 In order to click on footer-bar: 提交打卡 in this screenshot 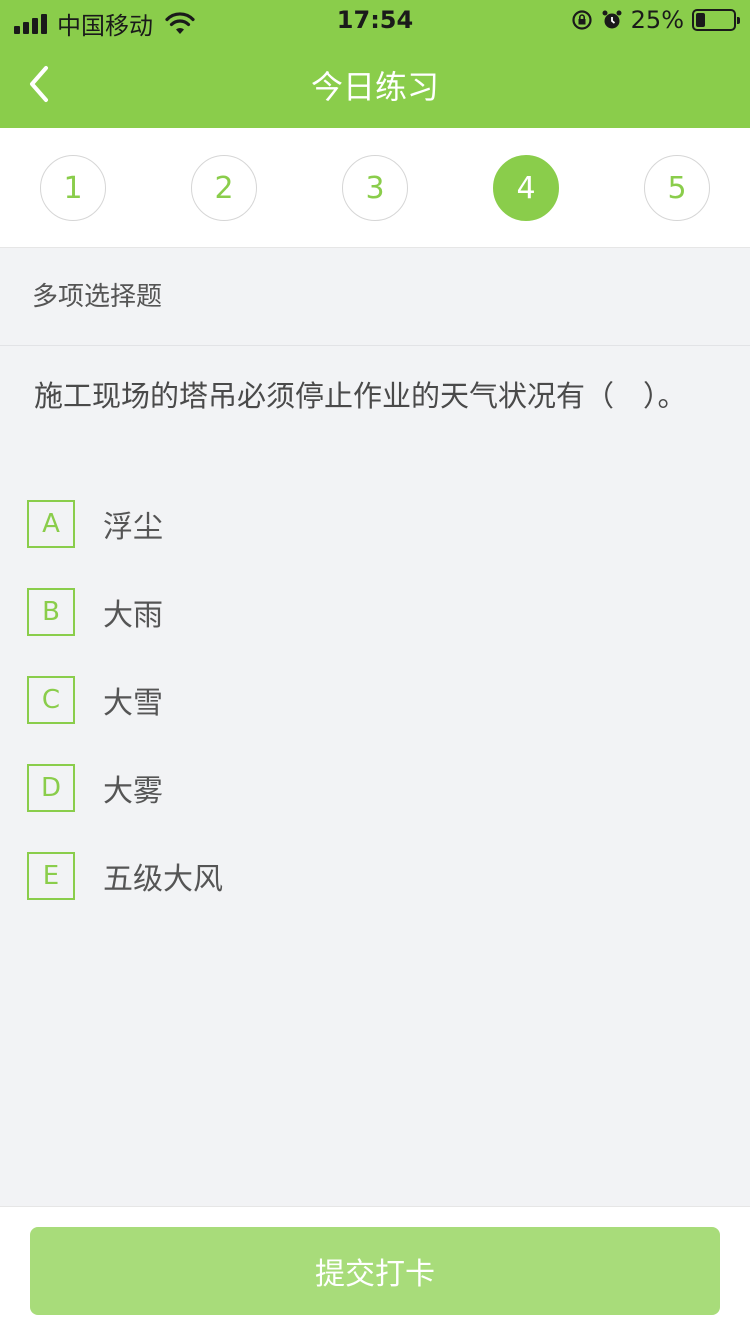, I will do `click(375, 1270)`.